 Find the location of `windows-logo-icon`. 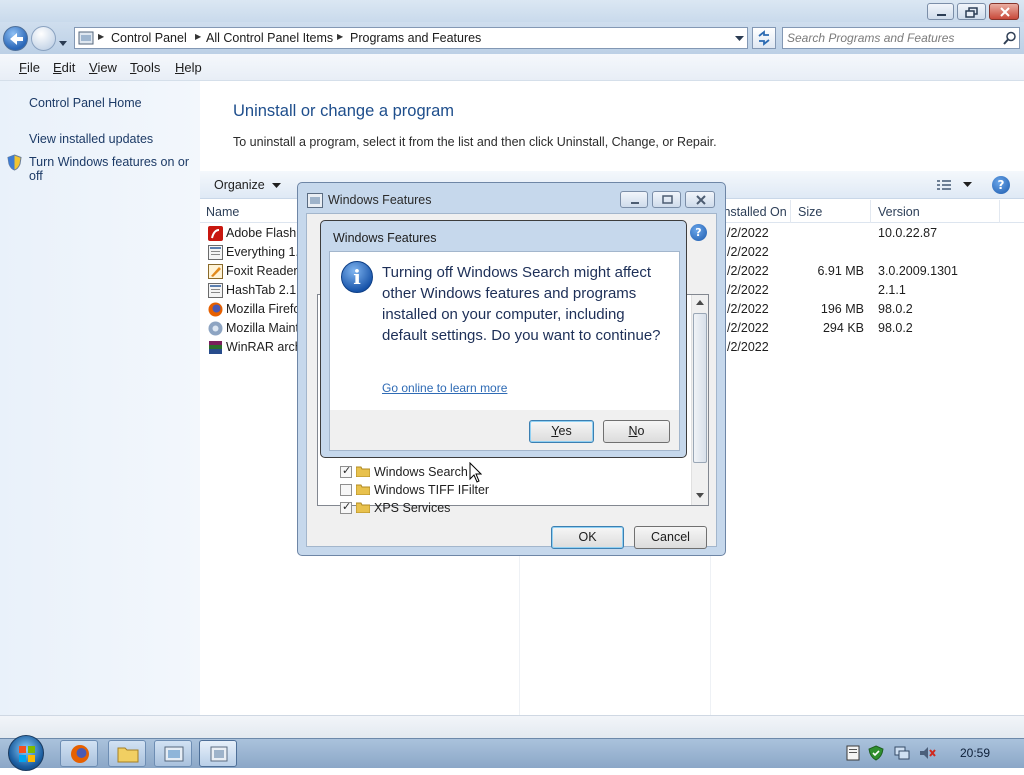

windows-logo-icon is located at coordinates (27, 754).